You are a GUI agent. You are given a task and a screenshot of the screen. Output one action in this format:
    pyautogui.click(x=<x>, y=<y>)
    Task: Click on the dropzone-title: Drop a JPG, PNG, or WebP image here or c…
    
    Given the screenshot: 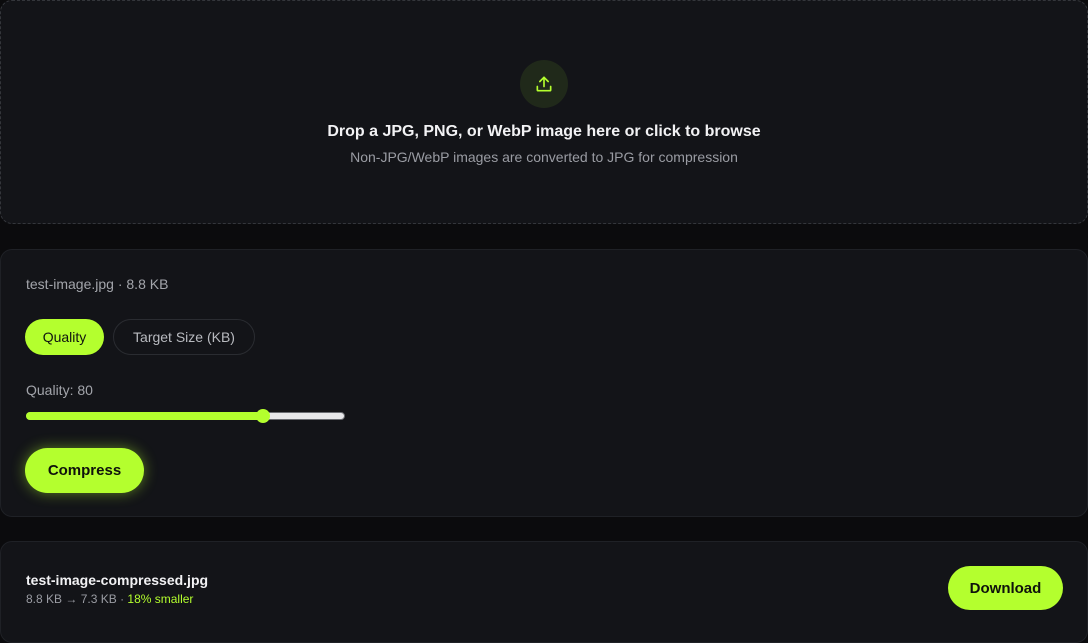 What is the action you would take?
    pyautogui.click(x=544, y=131)
    